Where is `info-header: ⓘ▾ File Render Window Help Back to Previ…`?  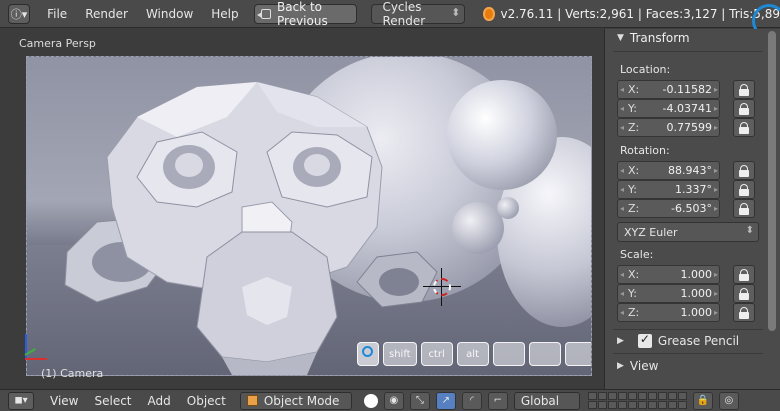 info-header: ⓘ▾ File Render Window Help Back to Previ… is located at coordinates (390, 14).